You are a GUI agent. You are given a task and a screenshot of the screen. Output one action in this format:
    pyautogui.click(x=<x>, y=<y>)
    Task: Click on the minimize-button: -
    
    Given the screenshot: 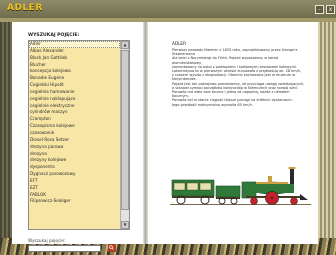 What is the action you would take?
    pyautogui.click(x=319, y=9)
    